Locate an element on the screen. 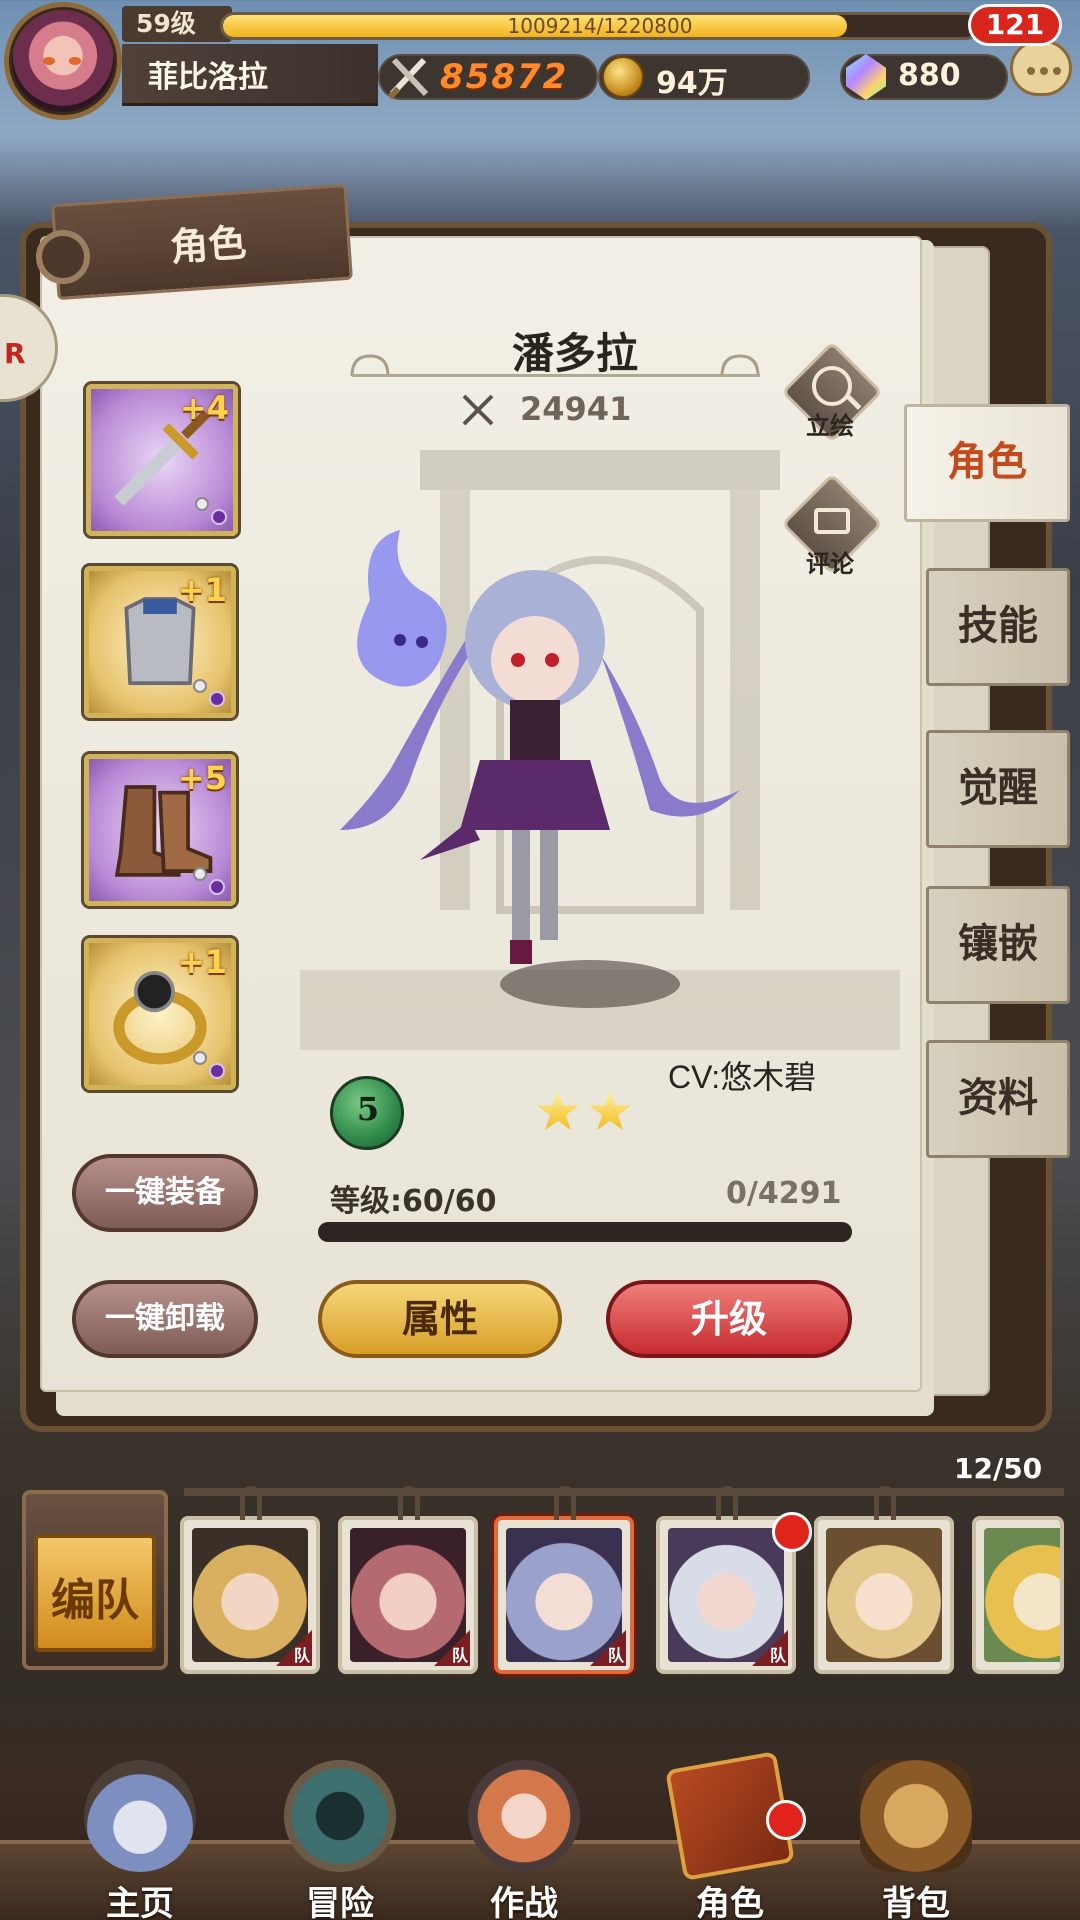 The height and width of the screenshot is (1920, 1080). player-name: 菲比洛拉 is located at coordinates (208, 77).